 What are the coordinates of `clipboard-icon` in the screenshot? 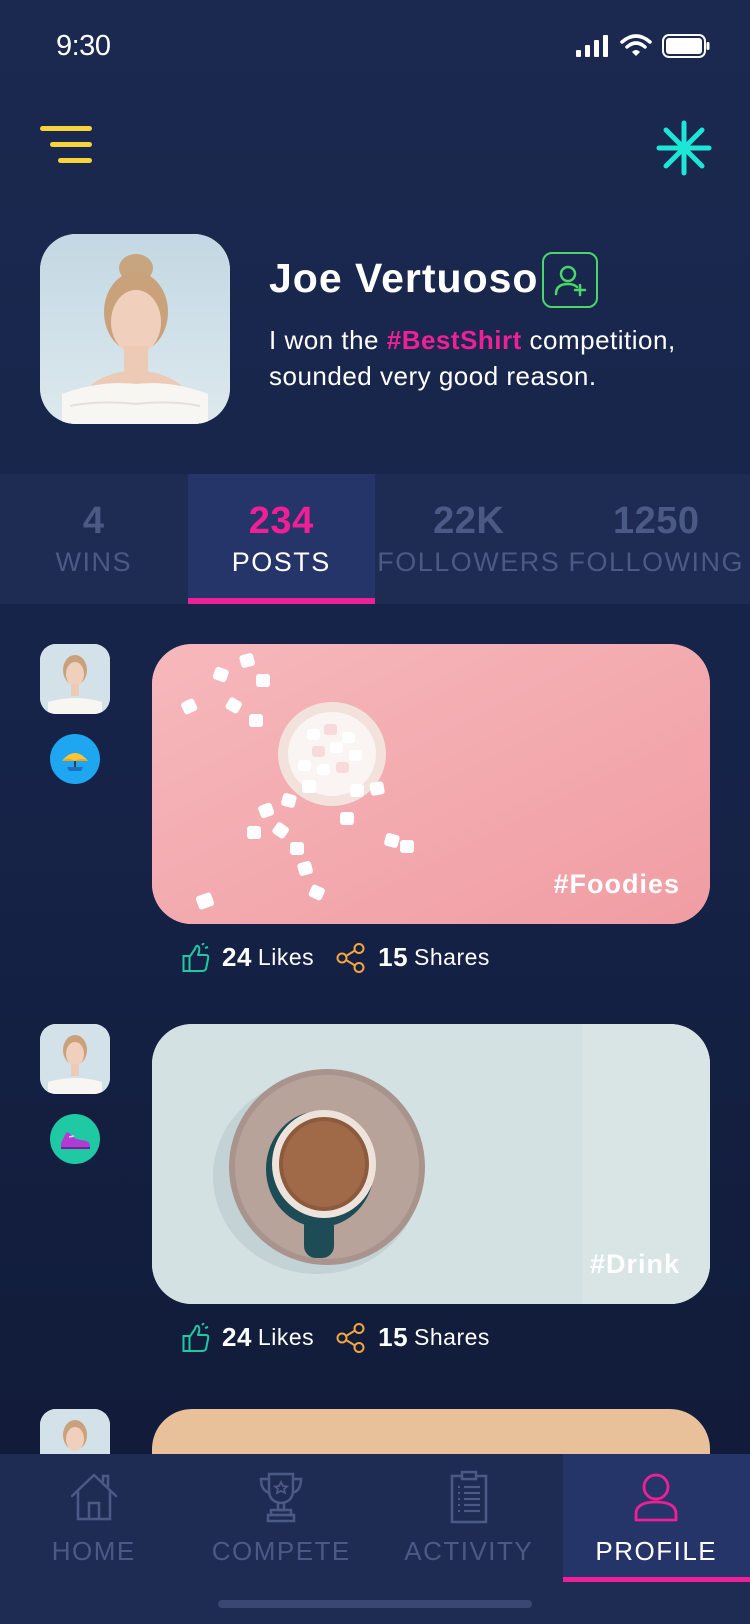 It's located at (468, 1497).